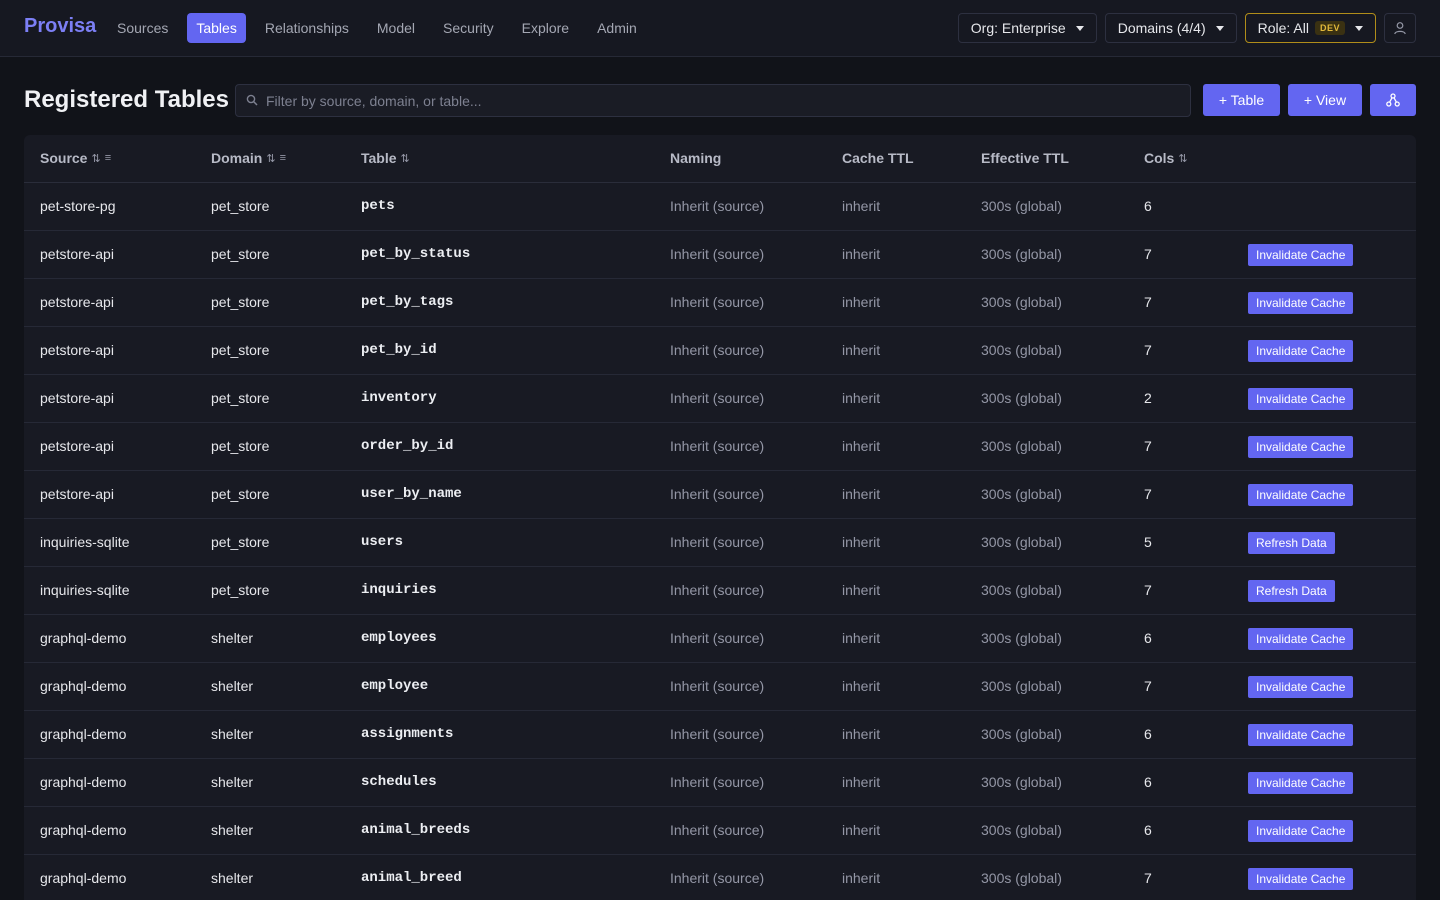 The image size is (1440, 900). I want to click on table-name-cell: schedules, so click(399, 782).